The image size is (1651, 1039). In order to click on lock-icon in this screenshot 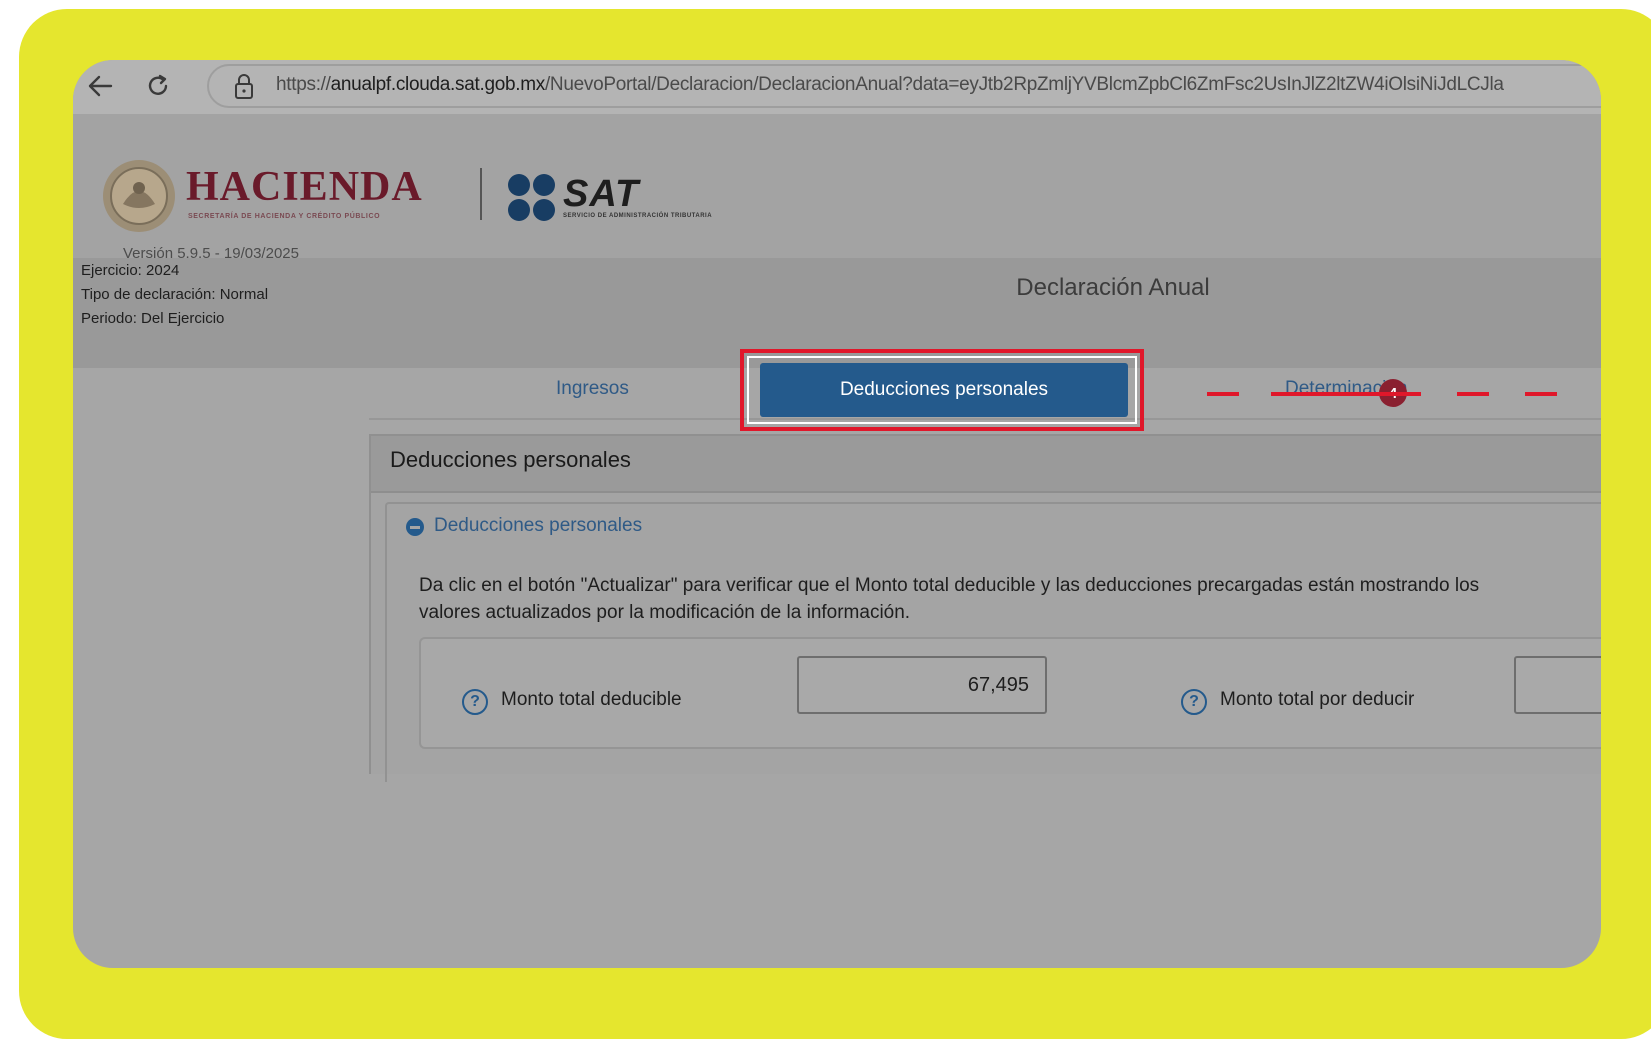, I will do `click(244, 87)`.